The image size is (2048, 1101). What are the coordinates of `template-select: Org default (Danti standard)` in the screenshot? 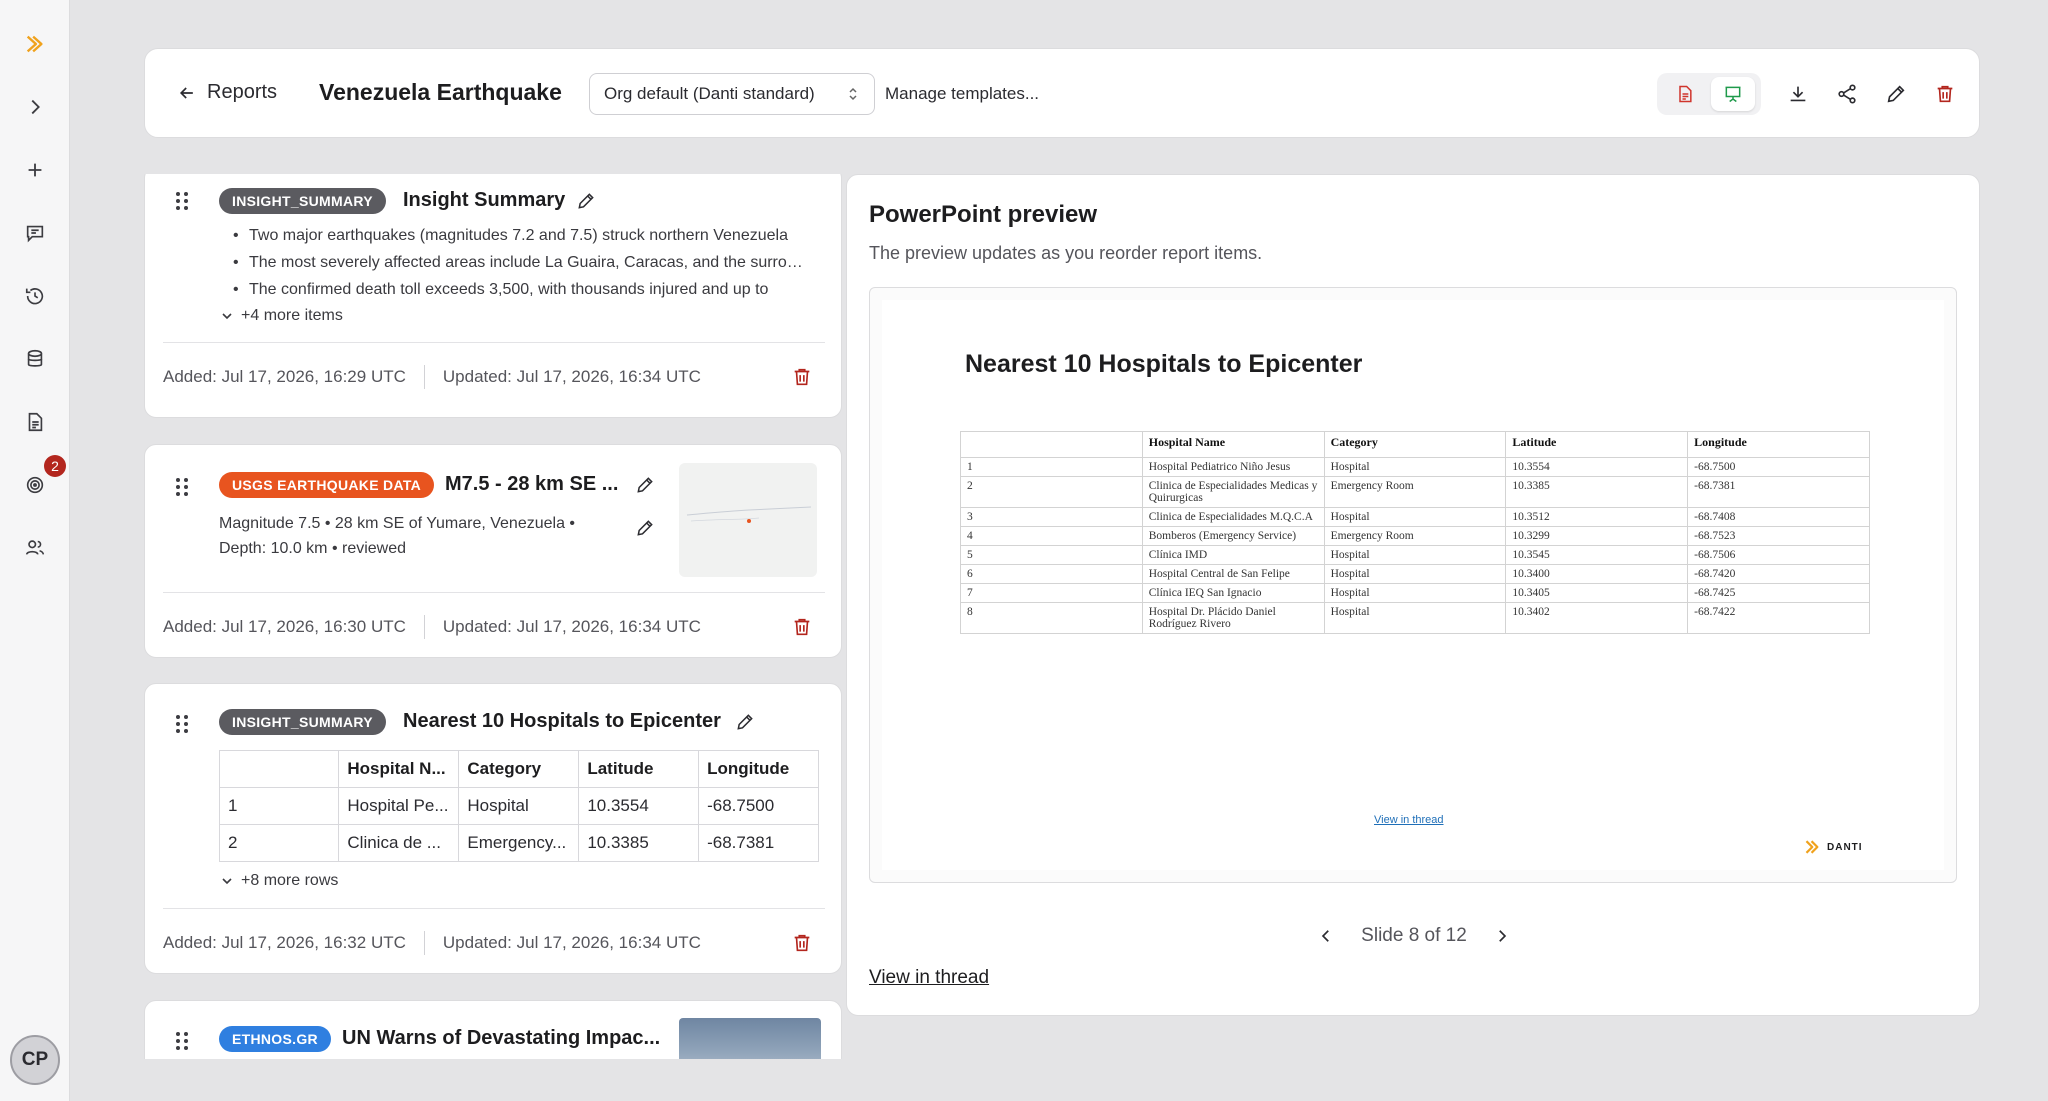 It's located at (732, 94).